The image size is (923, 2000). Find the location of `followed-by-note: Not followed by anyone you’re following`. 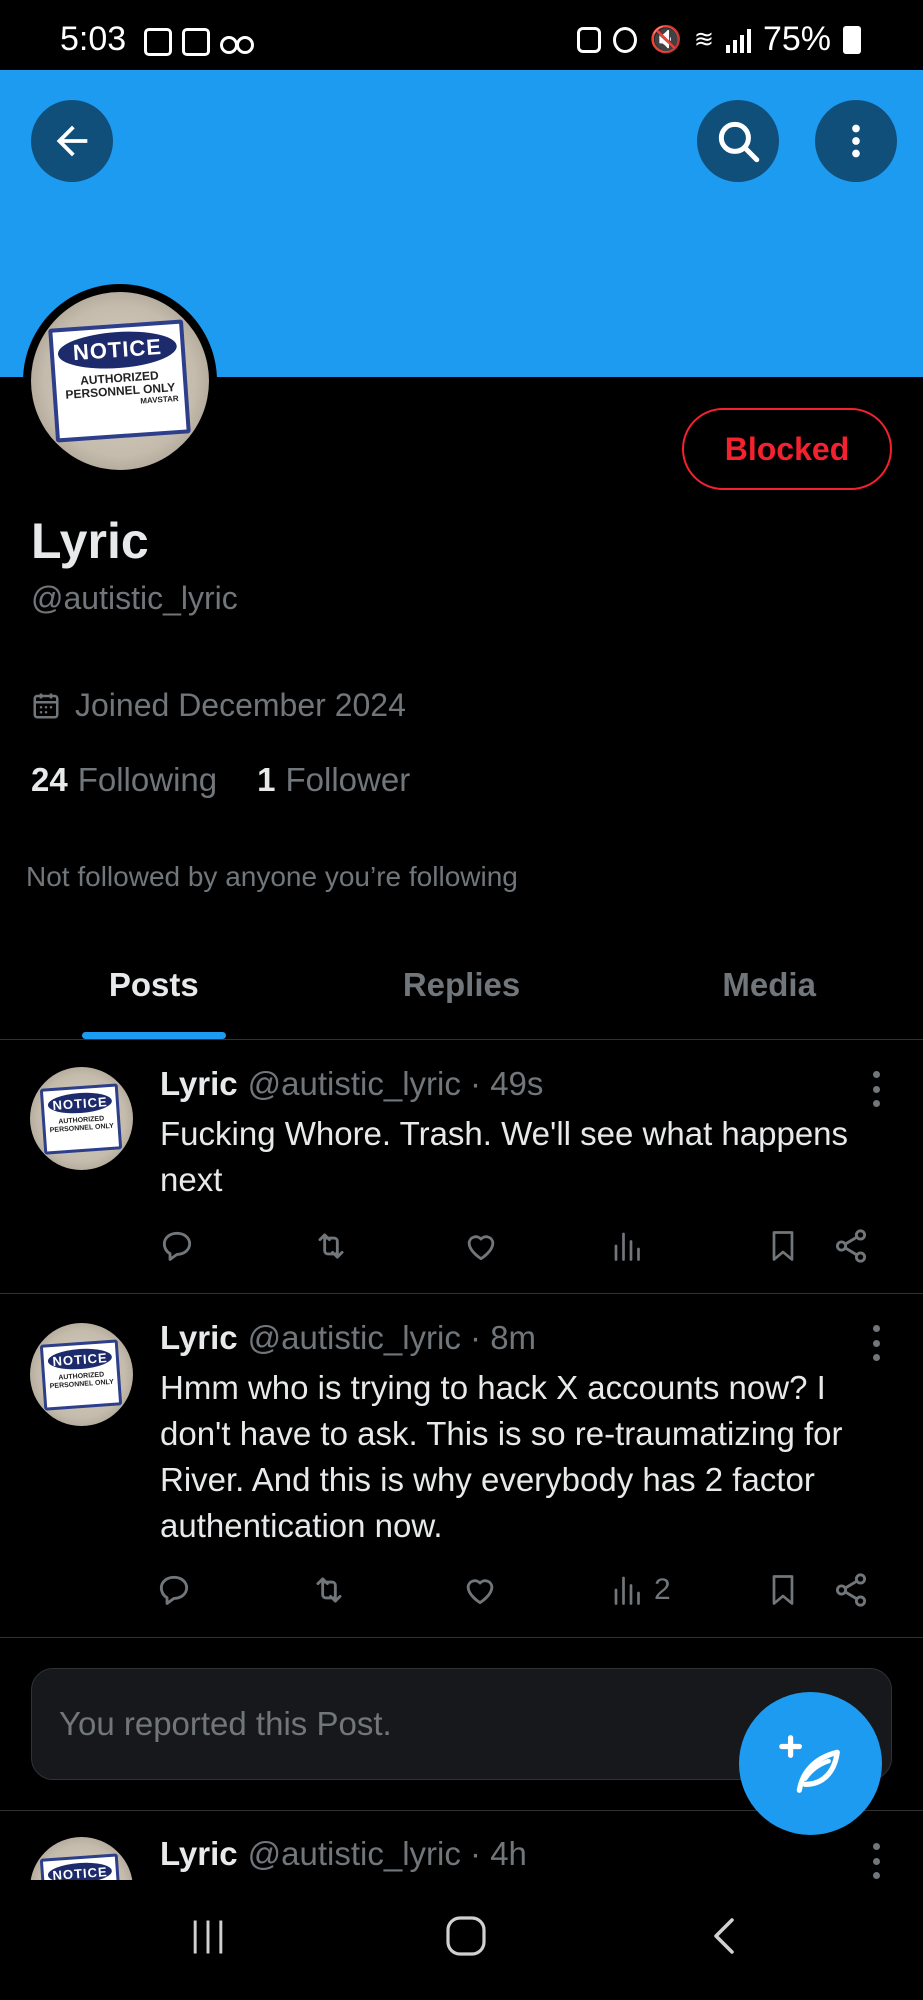

followed-by-note: Not followed by anyone you’re following is located at coordinates (272, 876).